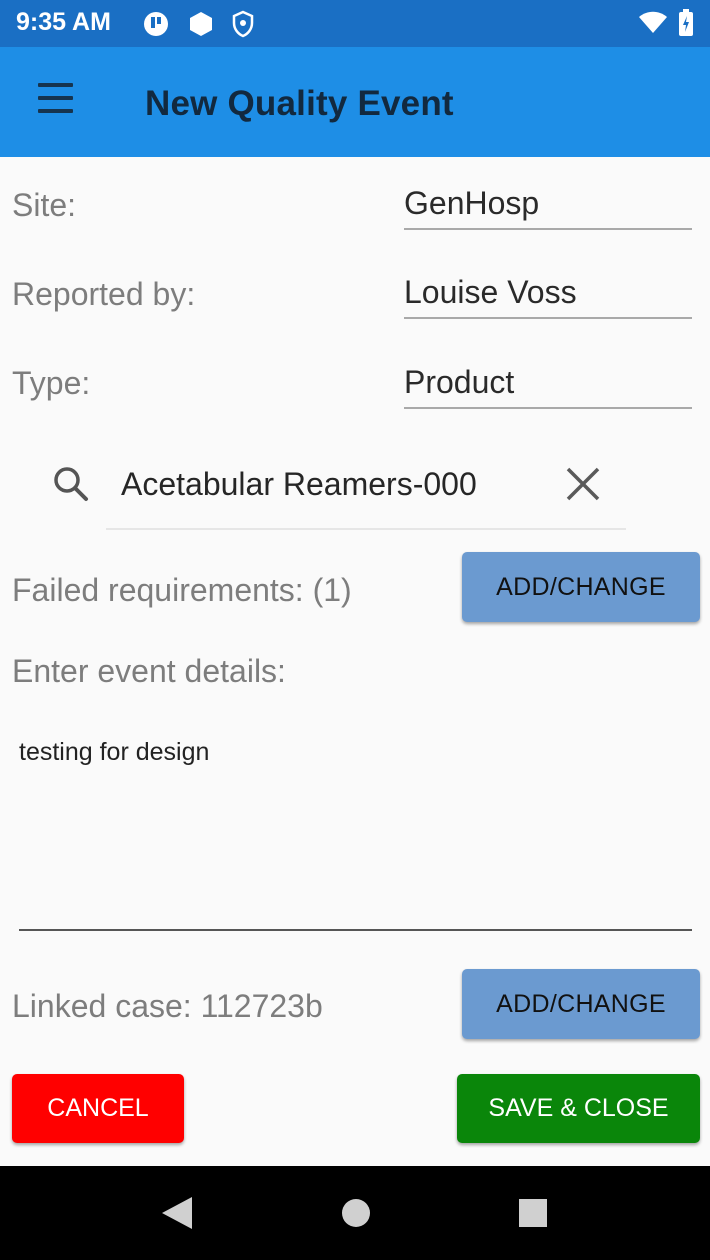 Image resolution: width=710 pixels, height=1260 pixels. Describe the element at coordinates (63, 22) in the screenshot. I see `status-time: 9:35 AM` at that location.